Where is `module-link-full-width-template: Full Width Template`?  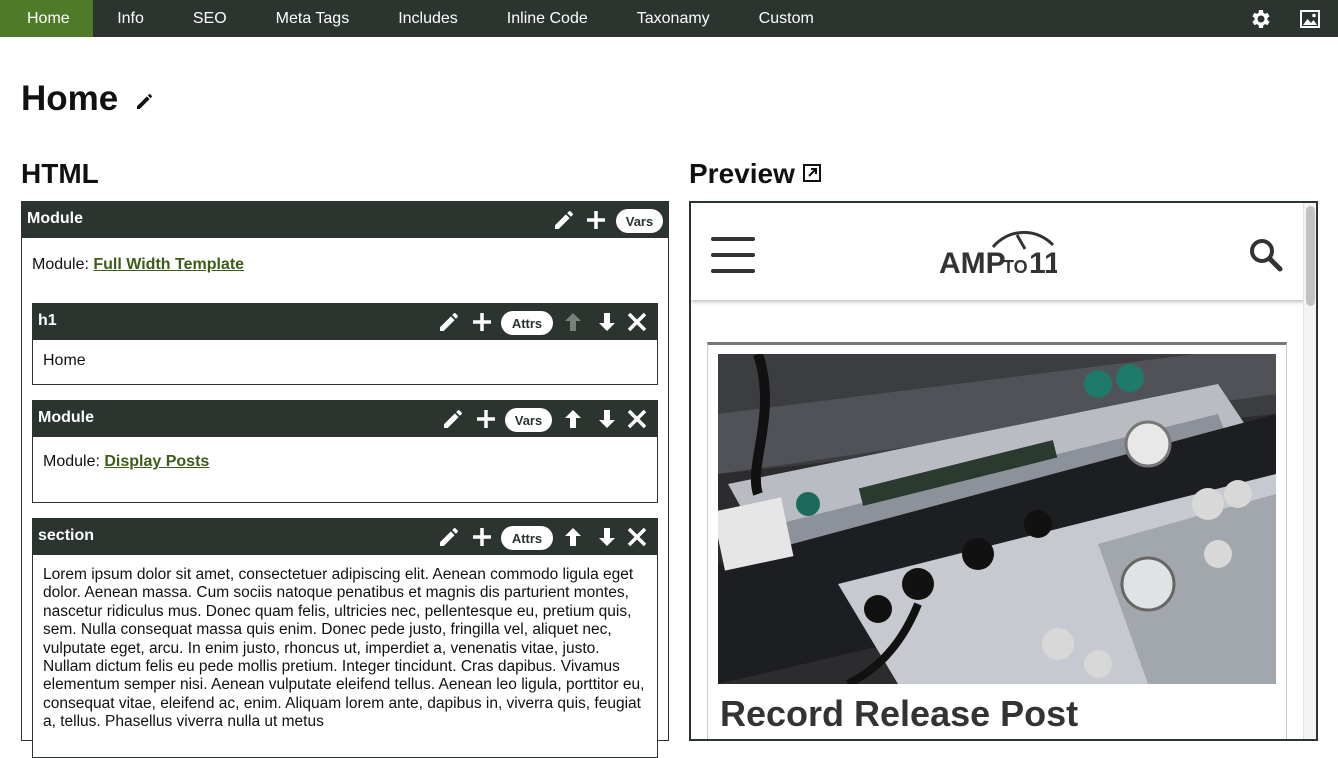
module-link-full-width-template: Full Width Template is located at coordinates (168, 264).